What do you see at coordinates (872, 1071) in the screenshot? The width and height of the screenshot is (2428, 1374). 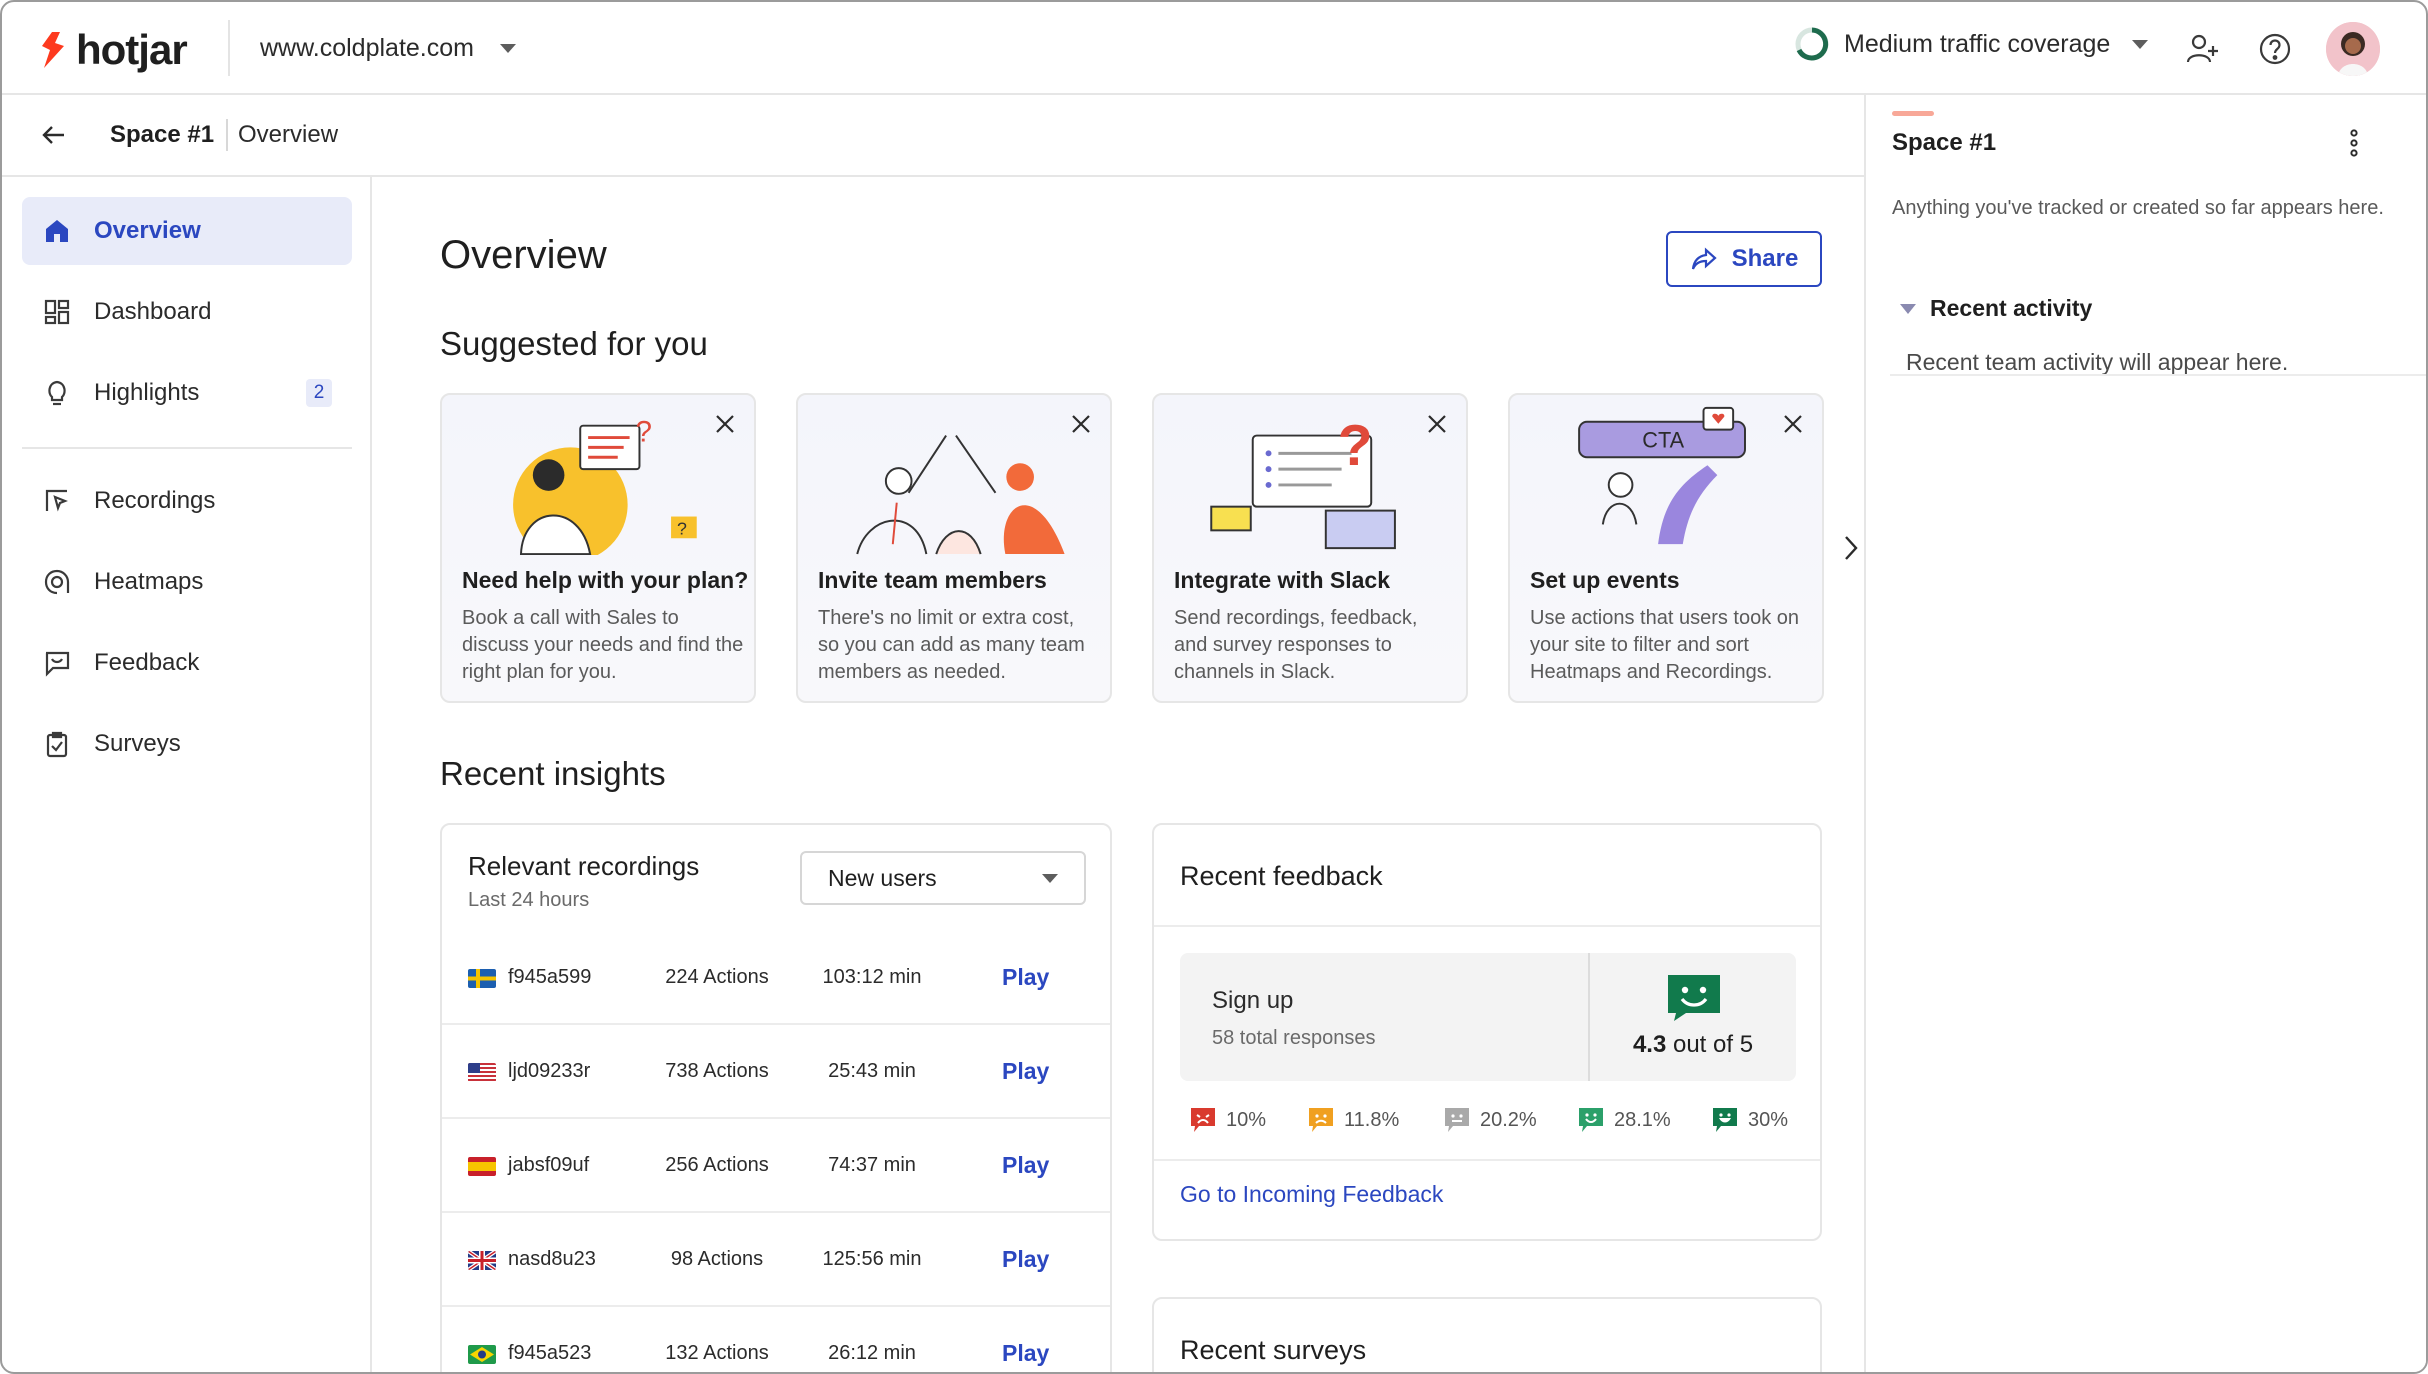 I see `recording-duration: 25:43 min` at bounding box center [872, 1071].